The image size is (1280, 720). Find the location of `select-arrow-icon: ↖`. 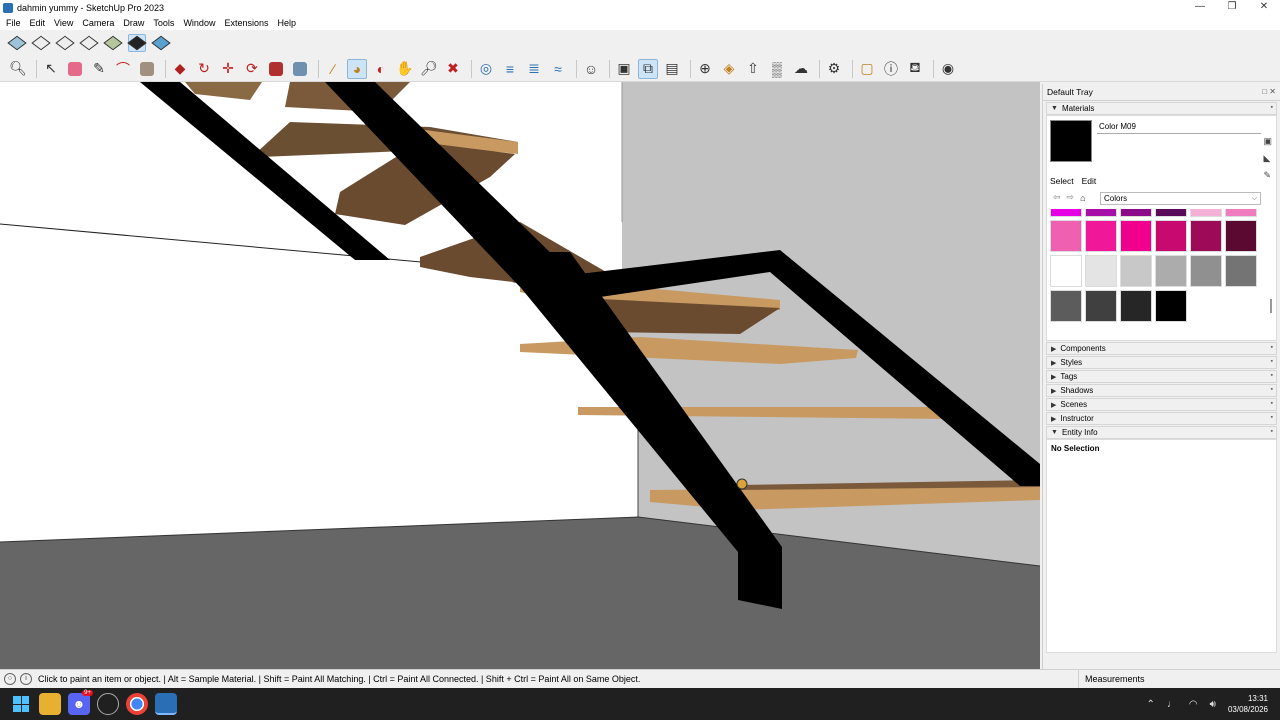

select-arrow-icon: ↖ is located at coordinates (51, 69).